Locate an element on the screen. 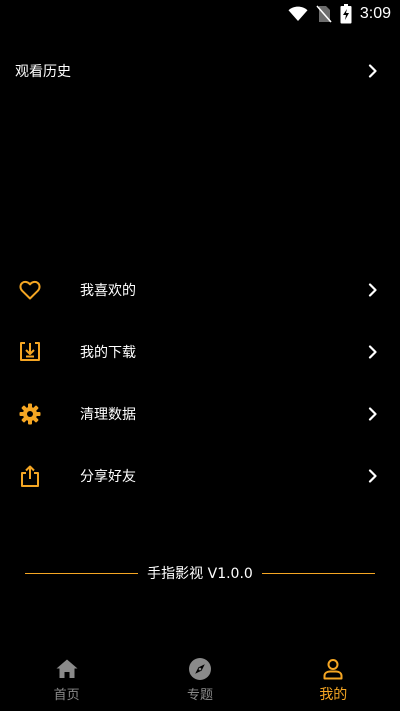  bottom-nav: 首页 专题 我的 is located at coordinates (200, 681).